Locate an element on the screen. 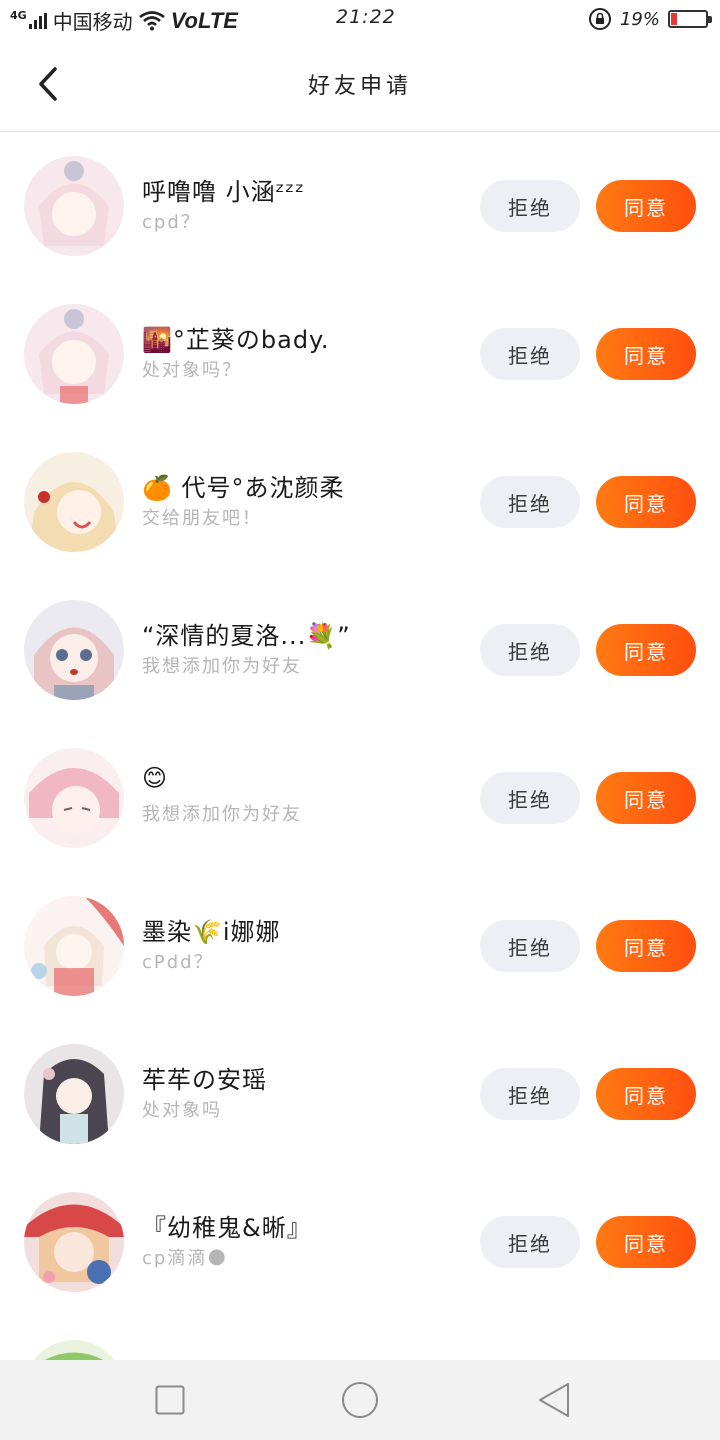 The height and width of the screenshot is (1440, 720). signal-icon is located at coordinates (37, 20).